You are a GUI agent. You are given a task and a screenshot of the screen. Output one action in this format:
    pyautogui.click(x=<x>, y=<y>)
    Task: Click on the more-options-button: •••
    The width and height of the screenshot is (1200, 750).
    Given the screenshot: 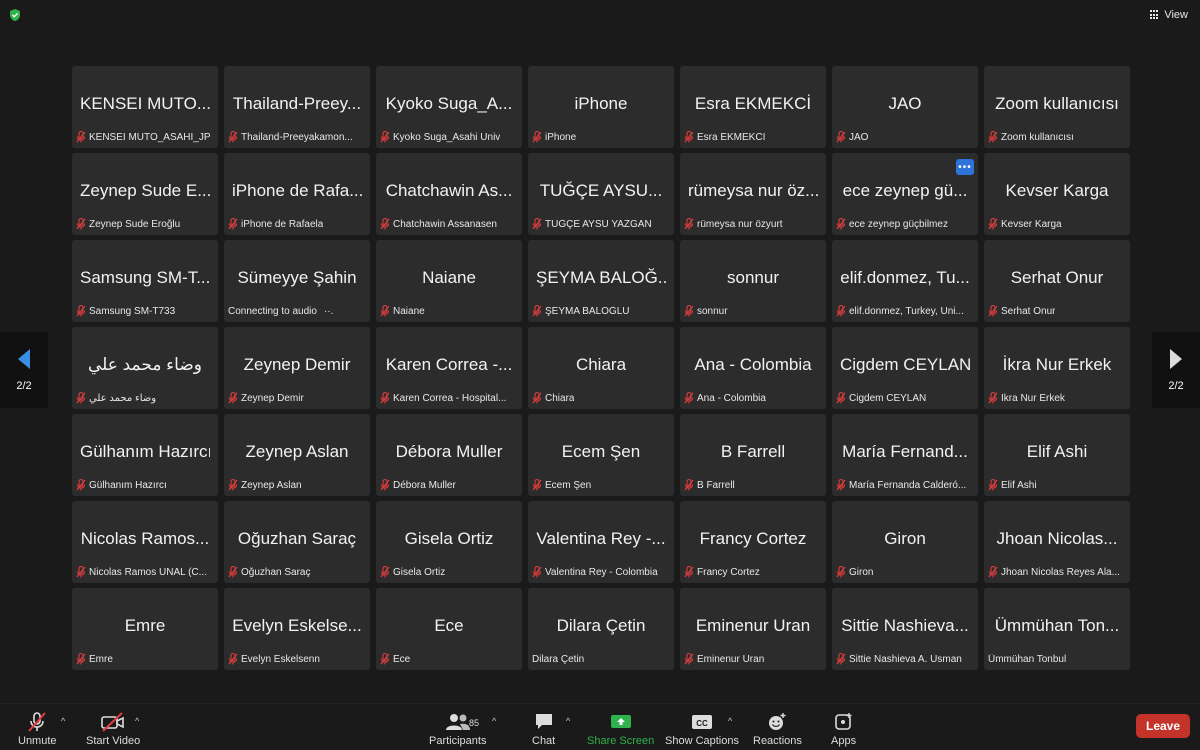 What is the action you would take?
    pyautogui.click(x=965, y=167)
    